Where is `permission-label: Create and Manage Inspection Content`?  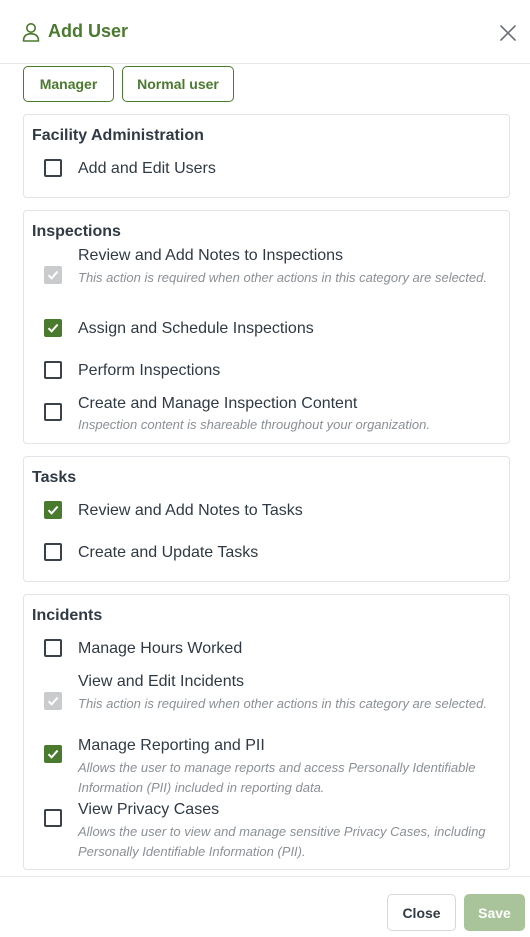
permission-label: Create and Manage Inspection Content is located at coordinates (218, 403).